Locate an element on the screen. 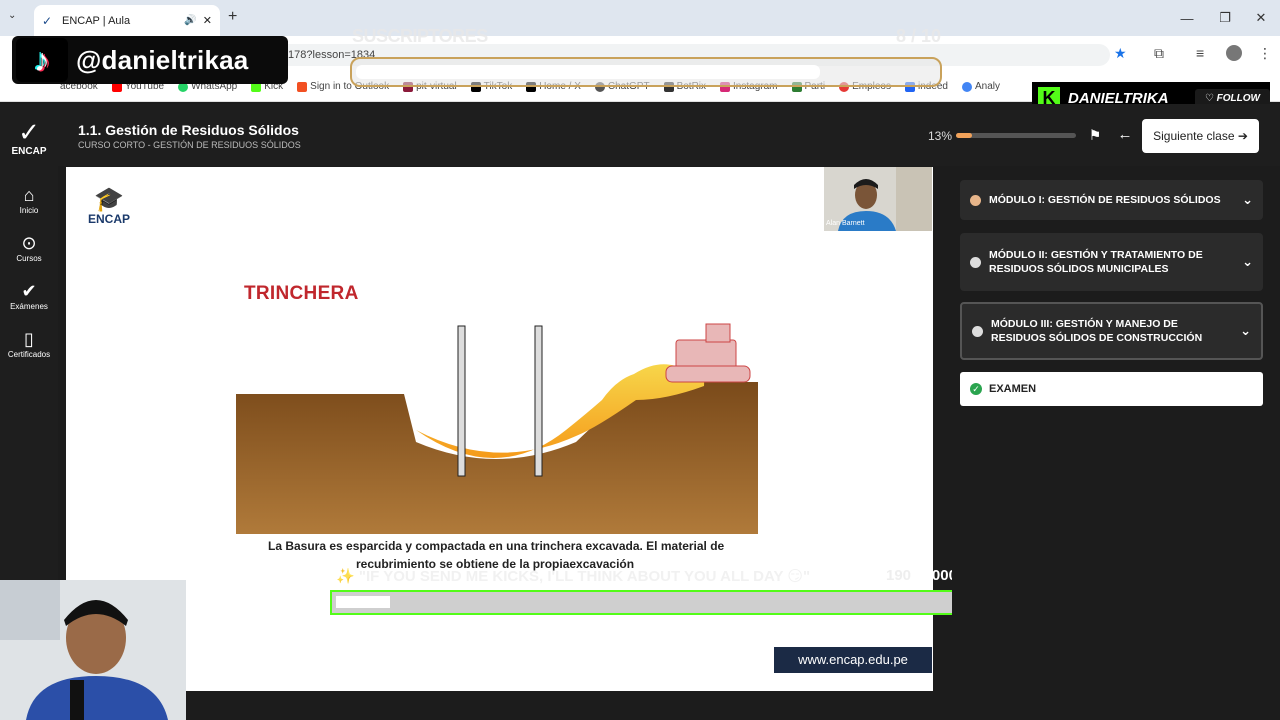  check-circle-icon: ✓ is located at coordinates (976, 389).